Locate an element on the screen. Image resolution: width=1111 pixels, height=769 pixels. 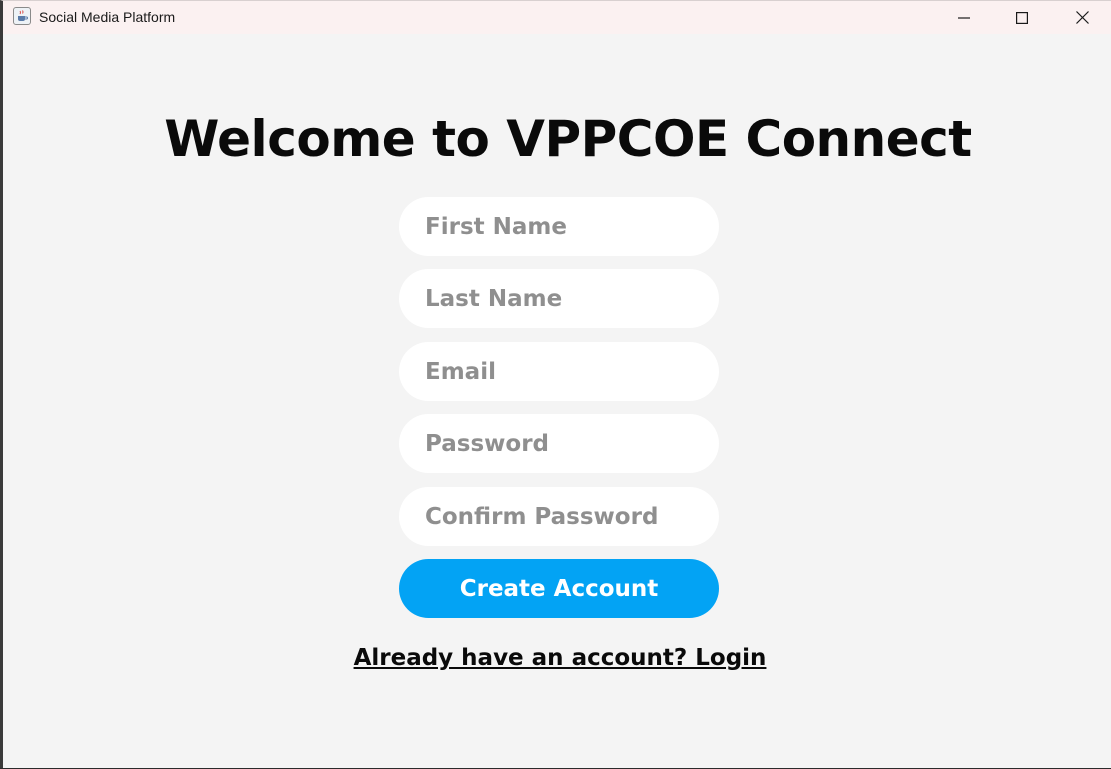
close-icon is located at coordinates (1082, 17).